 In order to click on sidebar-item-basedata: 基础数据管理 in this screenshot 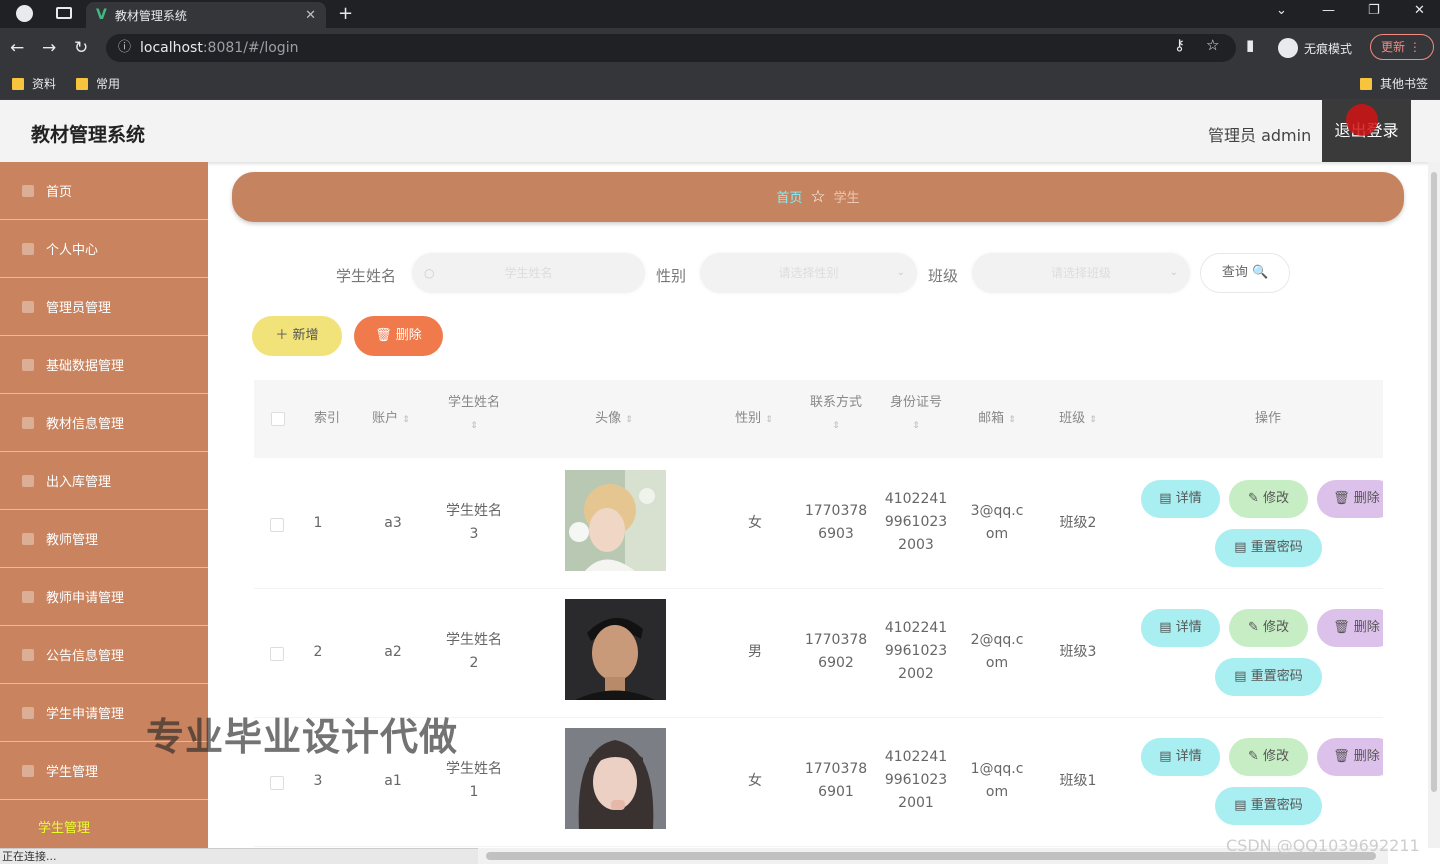, I will do `click(104, 365)`.